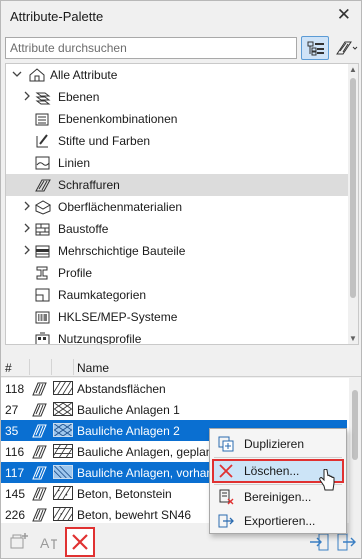  I want to click on menu-separator, so click(278, 457).